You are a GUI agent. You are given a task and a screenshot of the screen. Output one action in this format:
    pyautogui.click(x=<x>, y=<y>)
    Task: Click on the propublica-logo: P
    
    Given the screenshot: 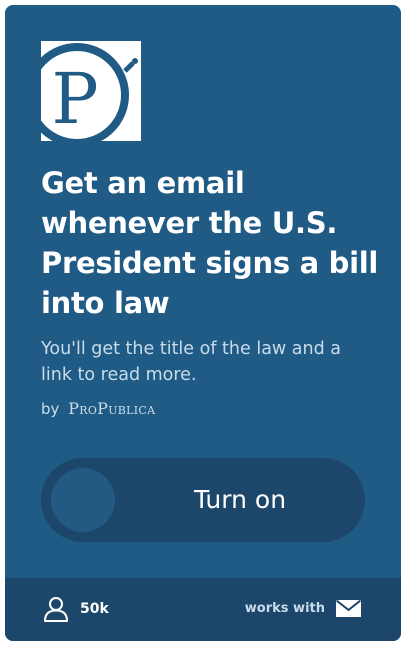 What is the action you would take?
    pyautogui.click(x=91, y=91)
    